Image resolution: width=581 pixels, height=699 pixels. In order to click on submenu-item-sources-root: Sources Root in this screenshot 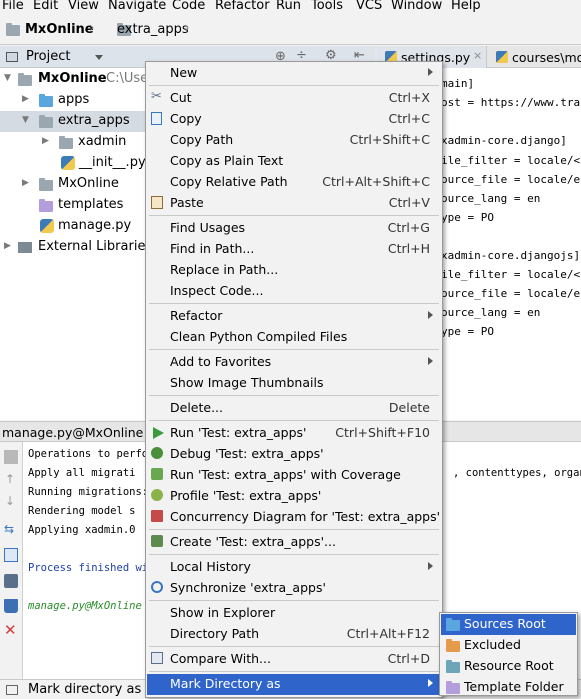, I will do `click(508, 624)`.